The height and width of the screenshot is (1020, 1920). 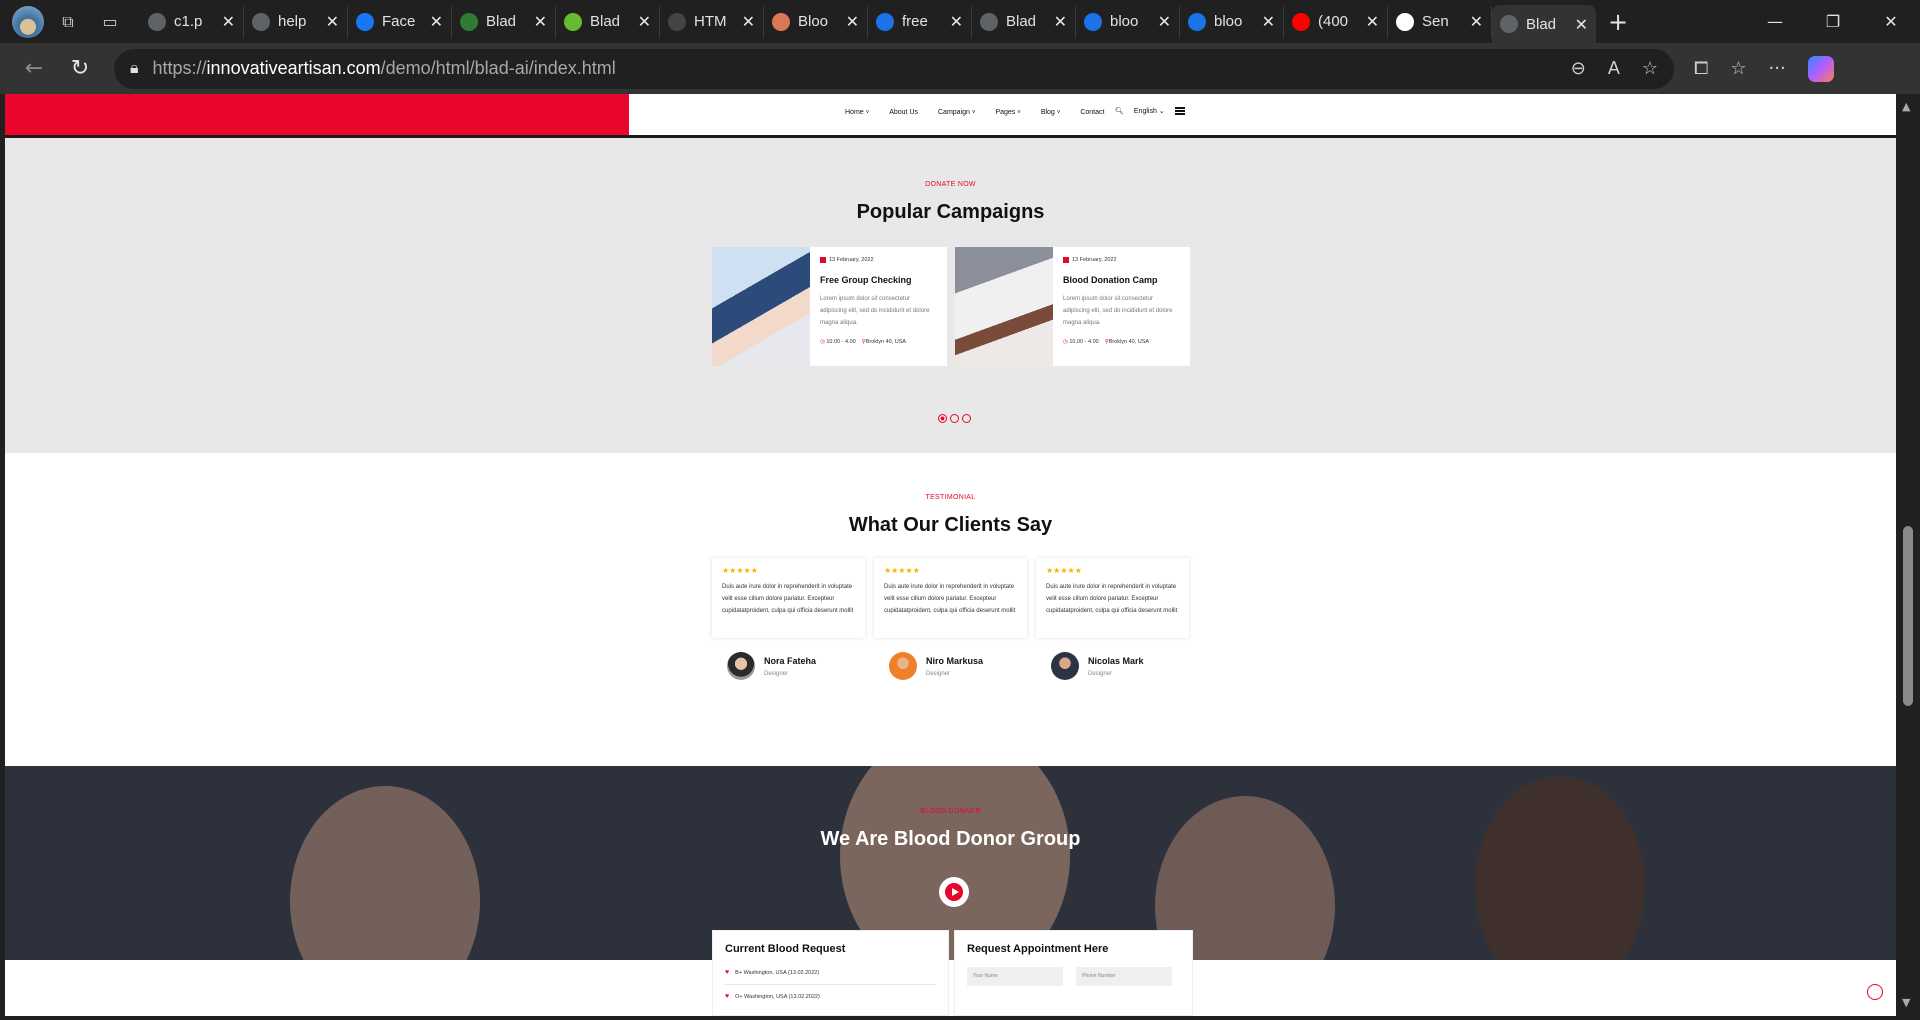 I want to click on name-field: Your Name, so click(x=1015, y=976).